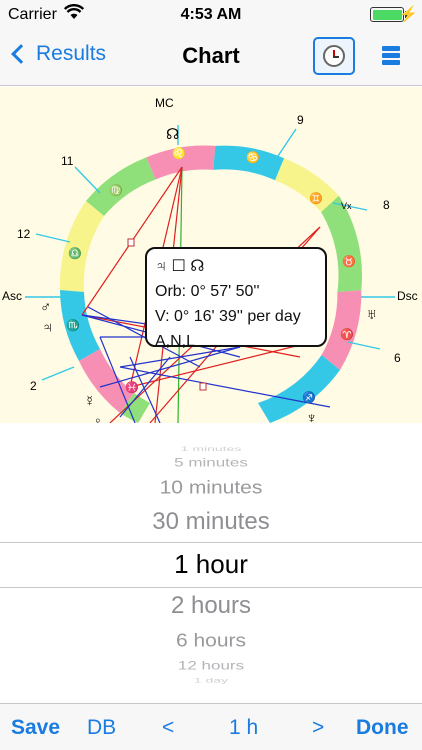  I want to click on menu-button, so click(391, 56).